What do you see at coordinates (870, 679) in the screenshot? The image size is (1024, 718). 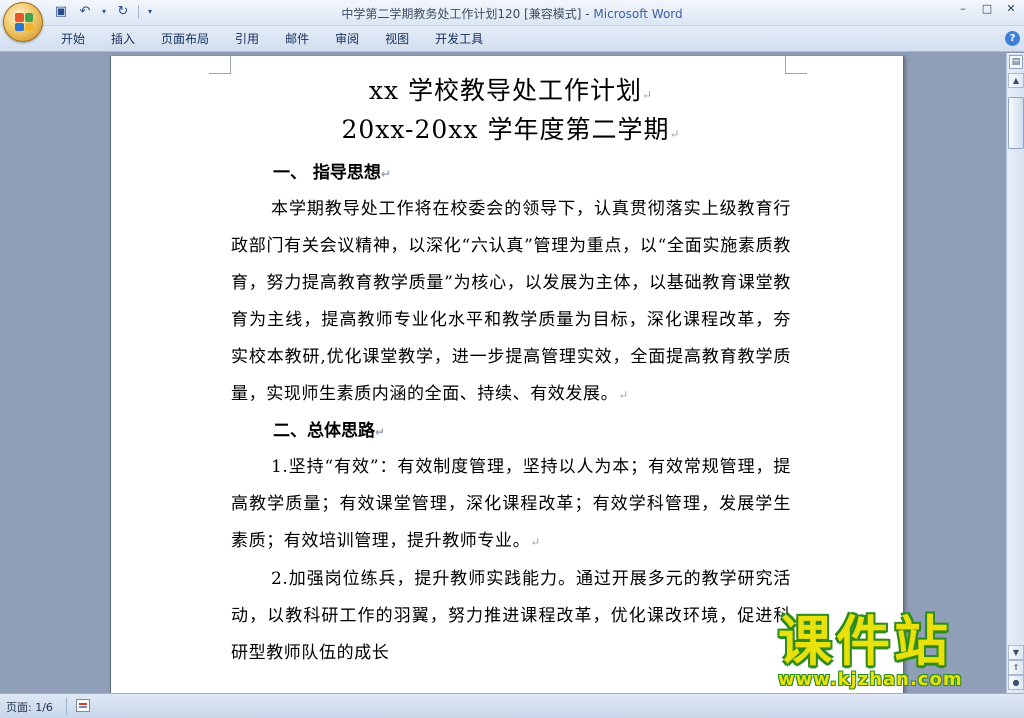 I see `watermark-url: www.kjzhan.com` at bounding box center [870, 679].